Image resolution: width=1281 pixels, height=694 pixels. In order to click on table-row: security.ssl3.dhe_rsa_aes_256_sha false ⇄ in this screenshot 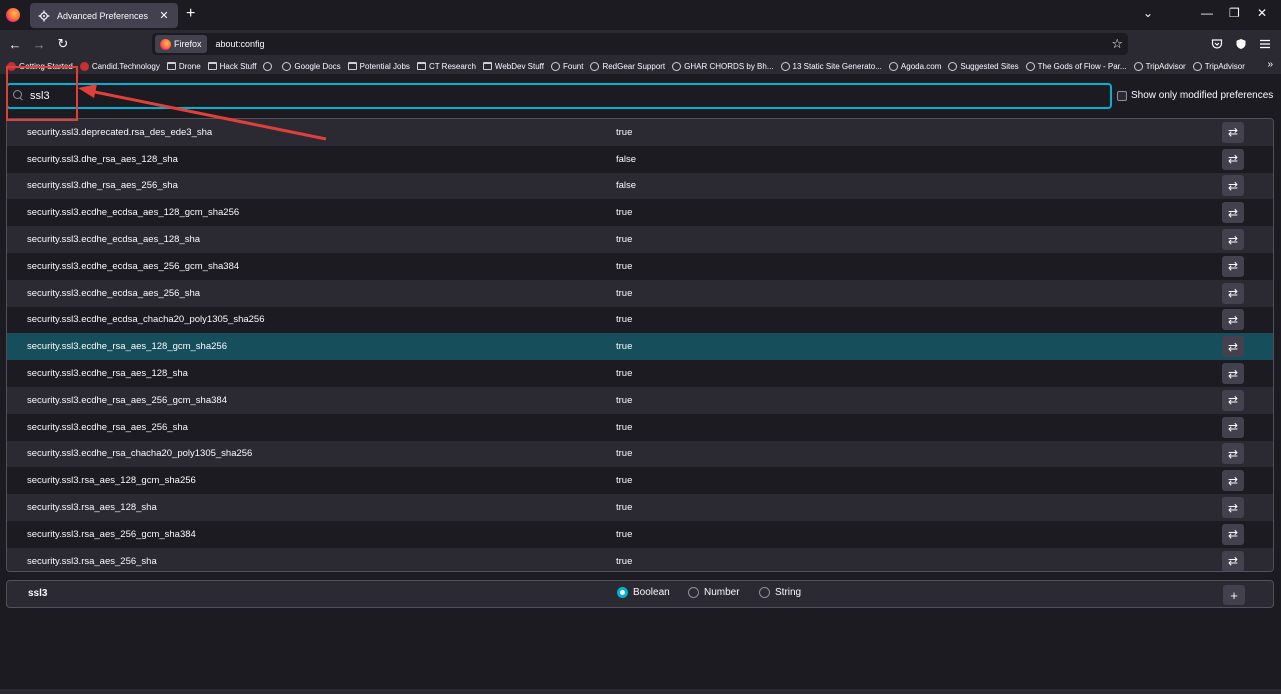, I will do `click(640, 186)`.